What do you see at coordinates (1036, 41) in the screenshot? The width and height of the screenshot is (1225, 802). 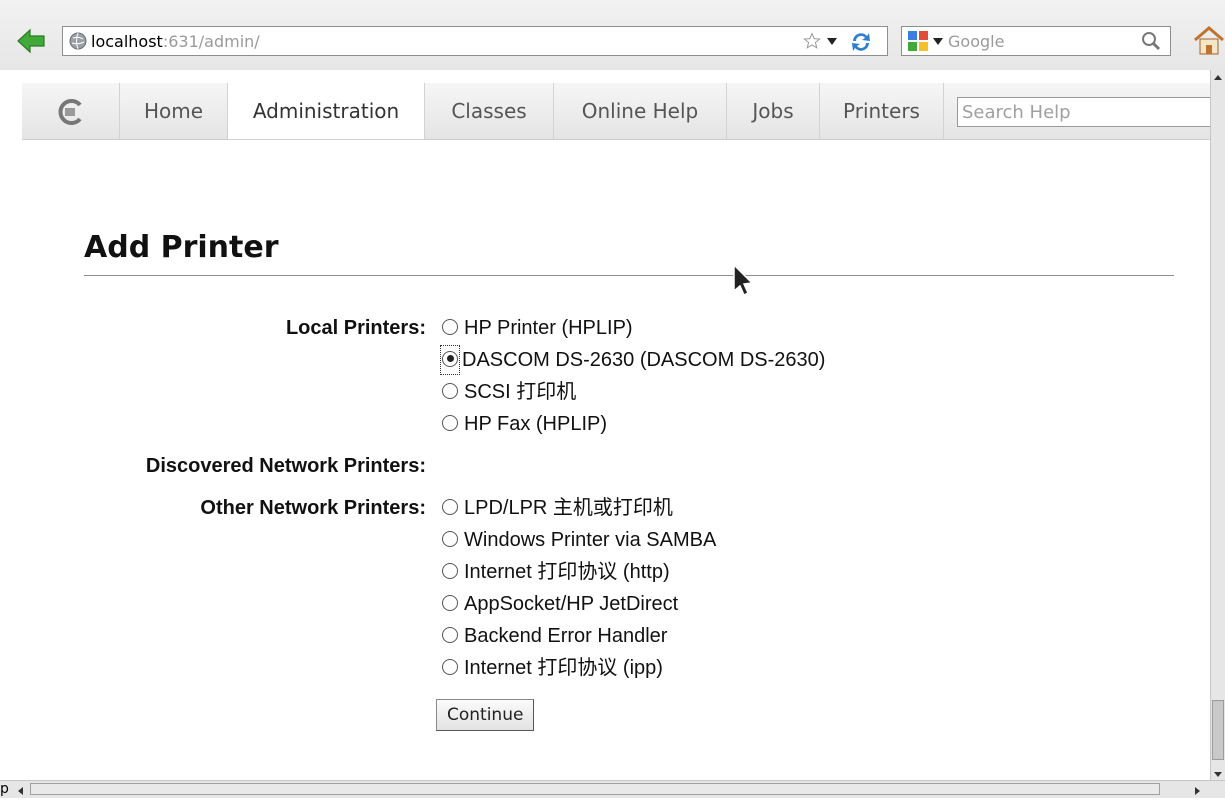 I see `web-search-box: Google` at bounding box center [1036, 41].